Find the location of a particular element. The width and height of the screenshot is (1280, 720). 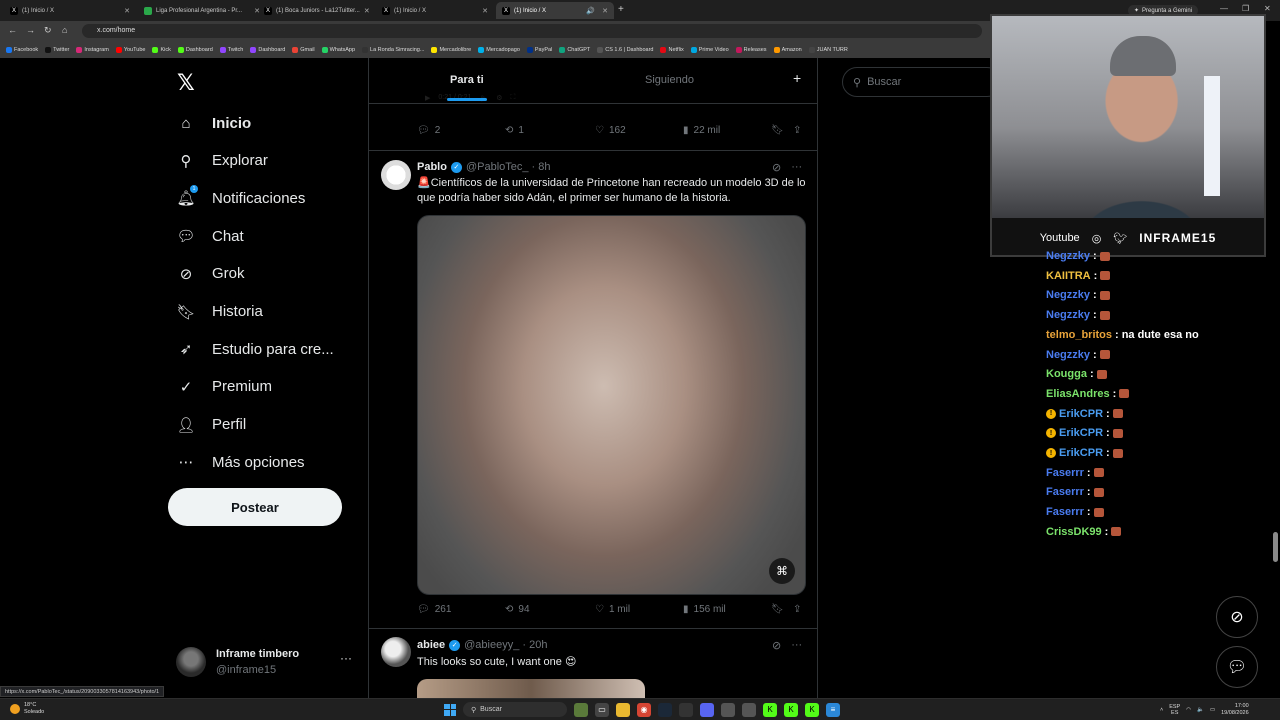

messages-fab: 💬︎ is located at coordinates (1237, 667).